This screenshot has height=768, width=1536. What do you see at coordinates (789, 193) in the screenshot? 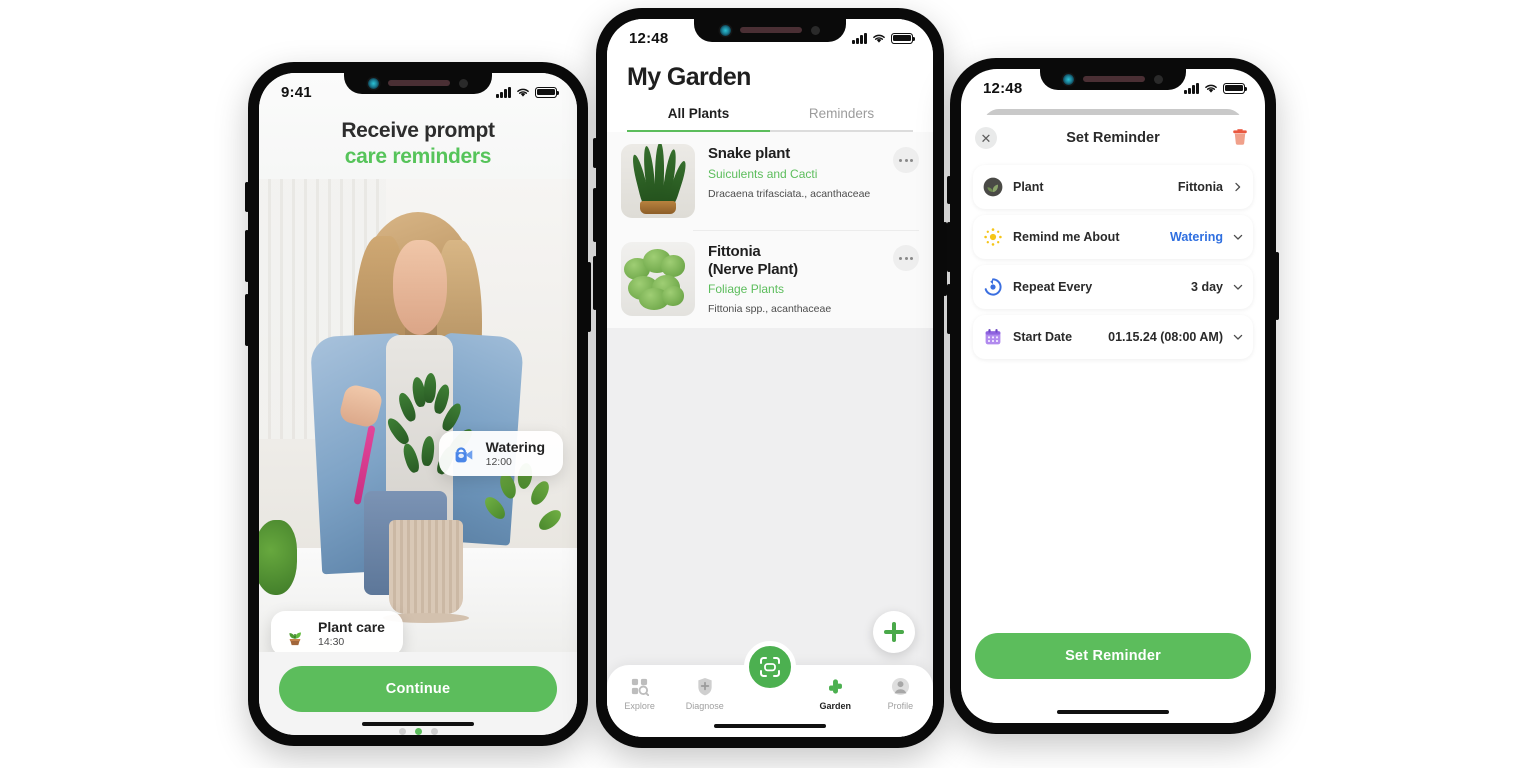
I see `plant-scientific-name: Dracaena trifasciata., acanthaceae` at bounding box center [789, 193].